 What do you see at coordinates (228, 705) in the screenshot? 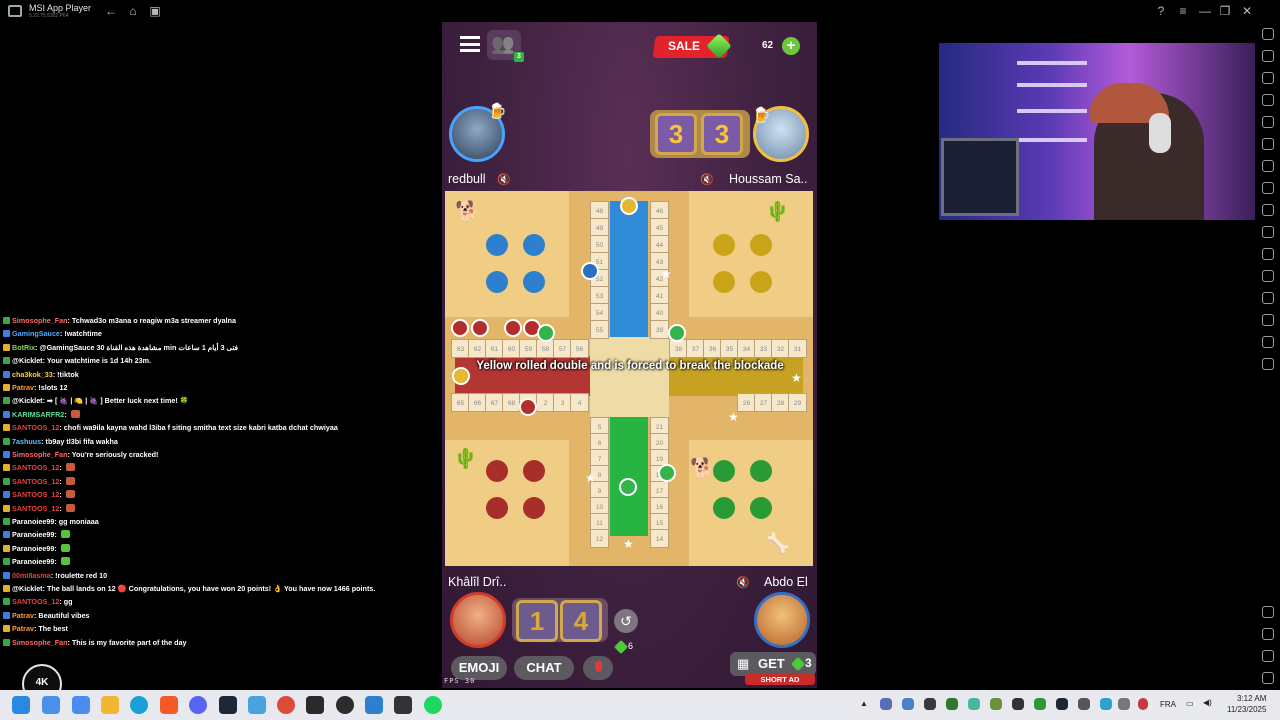
I see `steam-icon` at bounding box center [228, 705].